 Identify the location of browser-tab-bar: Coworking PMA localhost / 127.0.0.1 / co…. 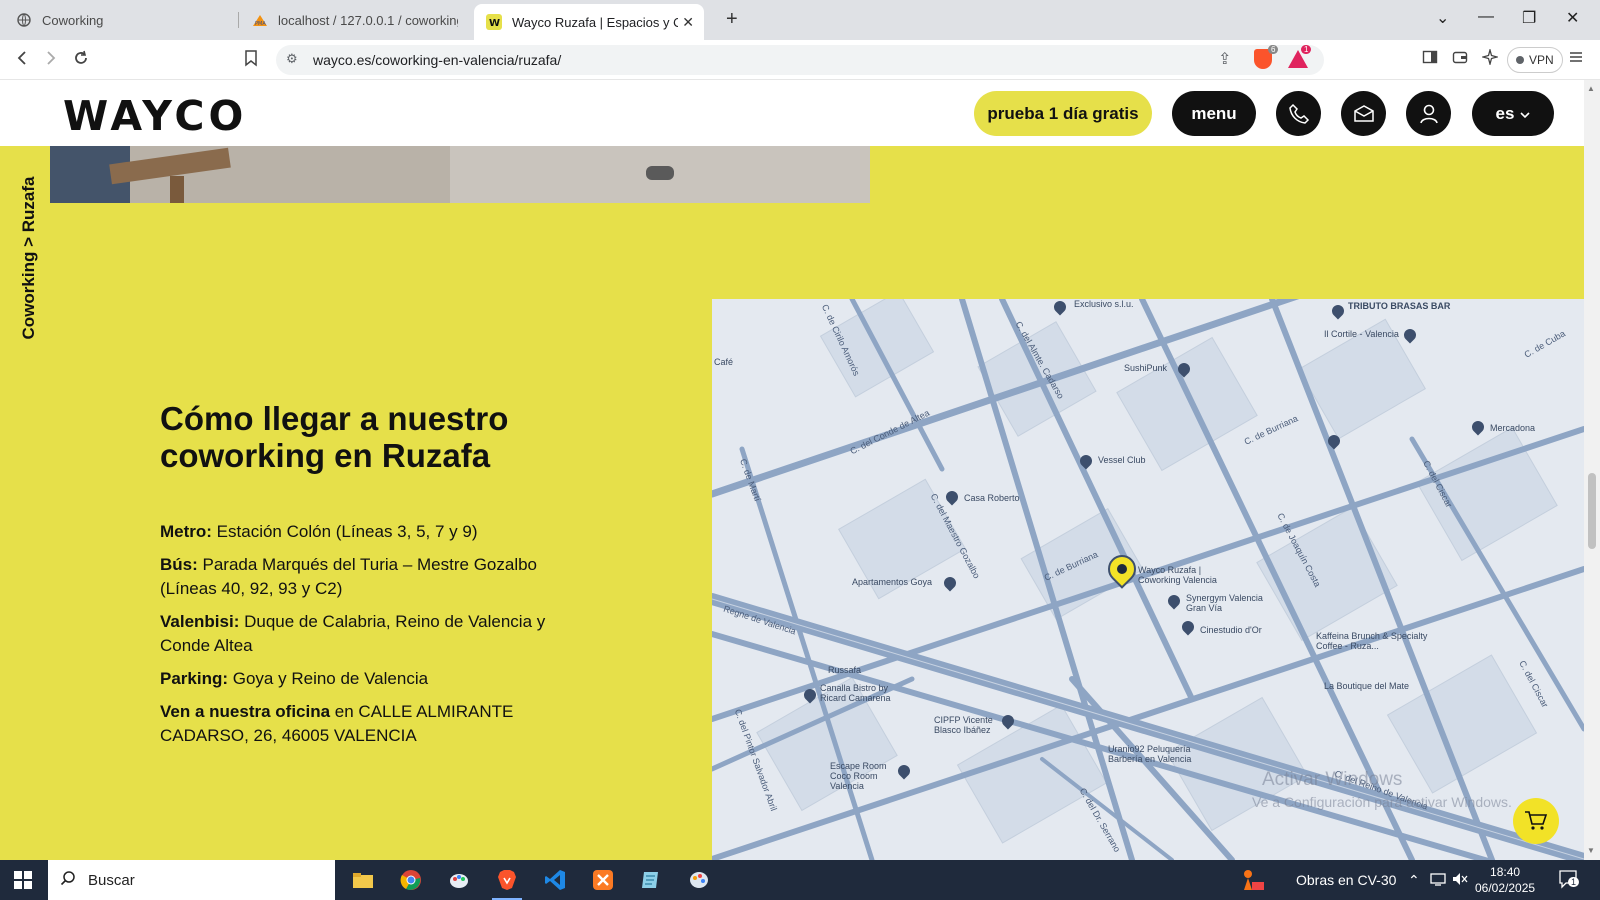
(800, 20).